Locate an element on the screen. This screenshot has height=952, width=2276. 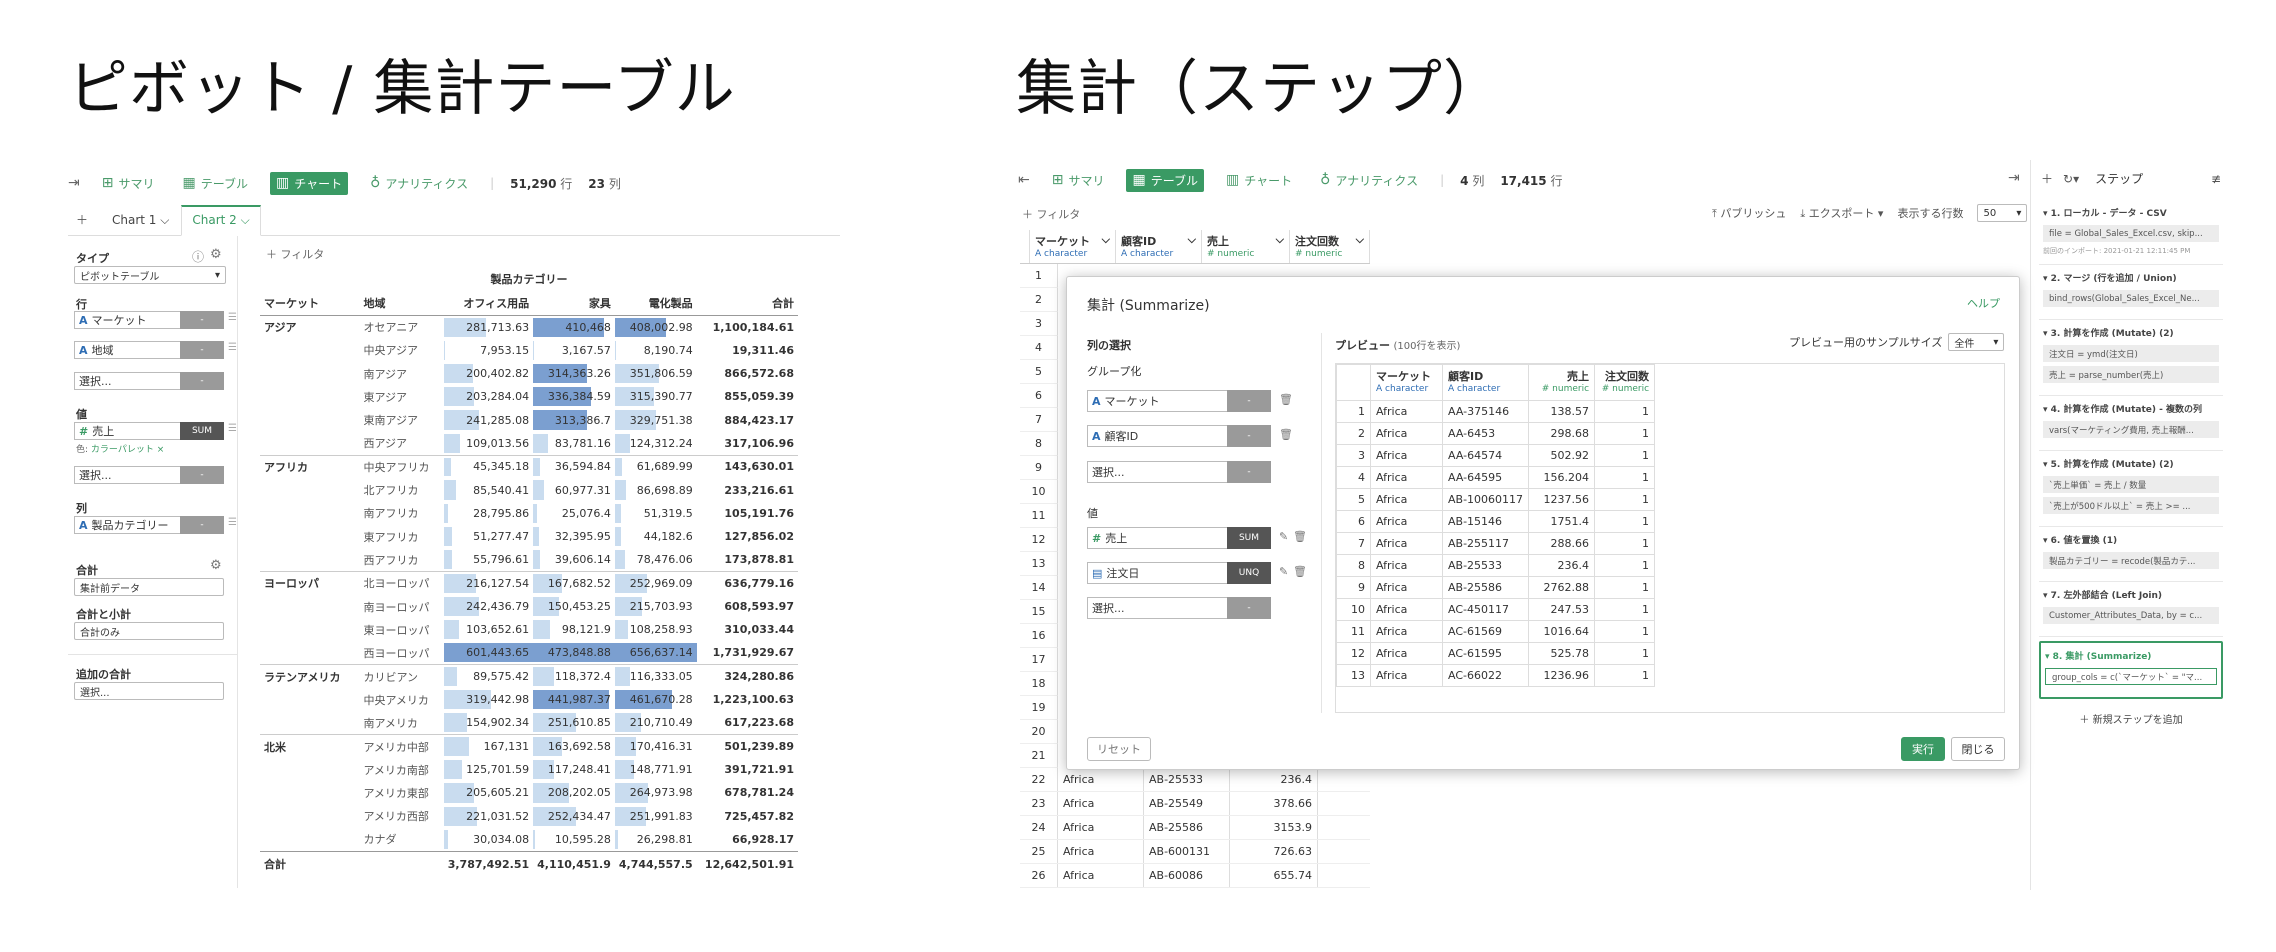
row-count: 51,290 行 is located at coordinates (541, 183).